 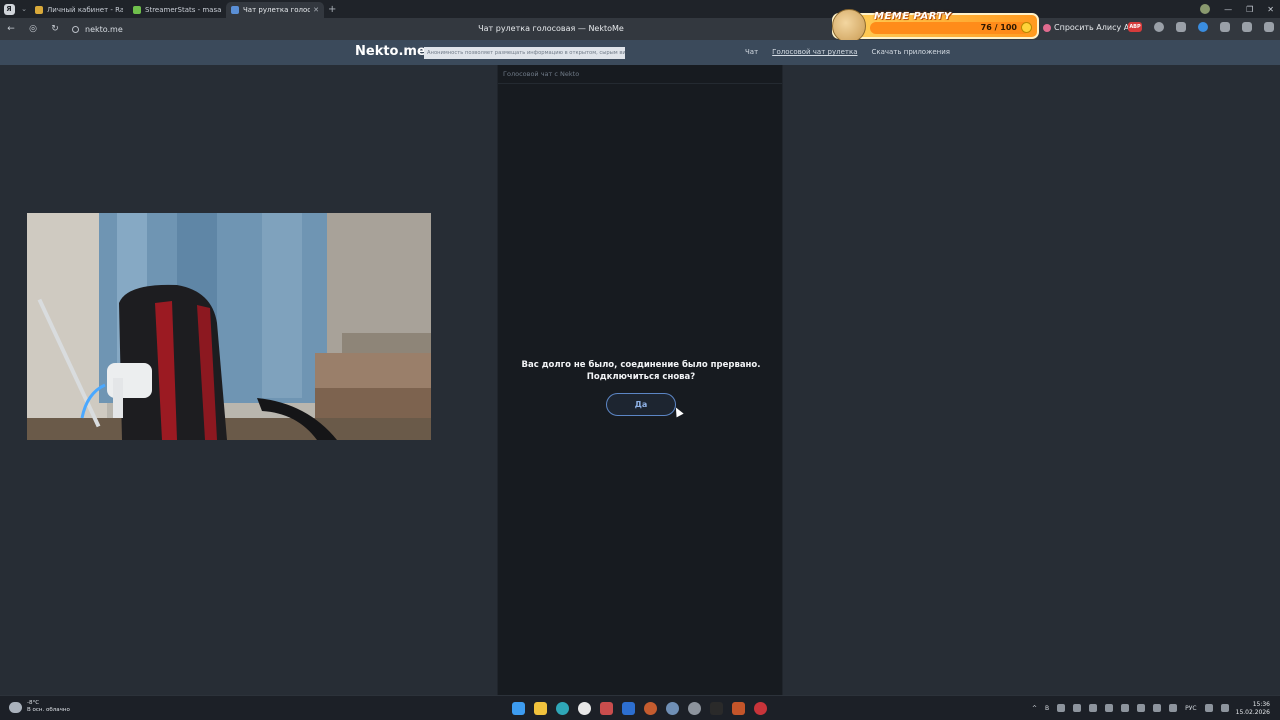 What do you see at coordinates (1205, 9) in the screenshot?
I see `profile-avatar` at bounding box center [1205, 9].